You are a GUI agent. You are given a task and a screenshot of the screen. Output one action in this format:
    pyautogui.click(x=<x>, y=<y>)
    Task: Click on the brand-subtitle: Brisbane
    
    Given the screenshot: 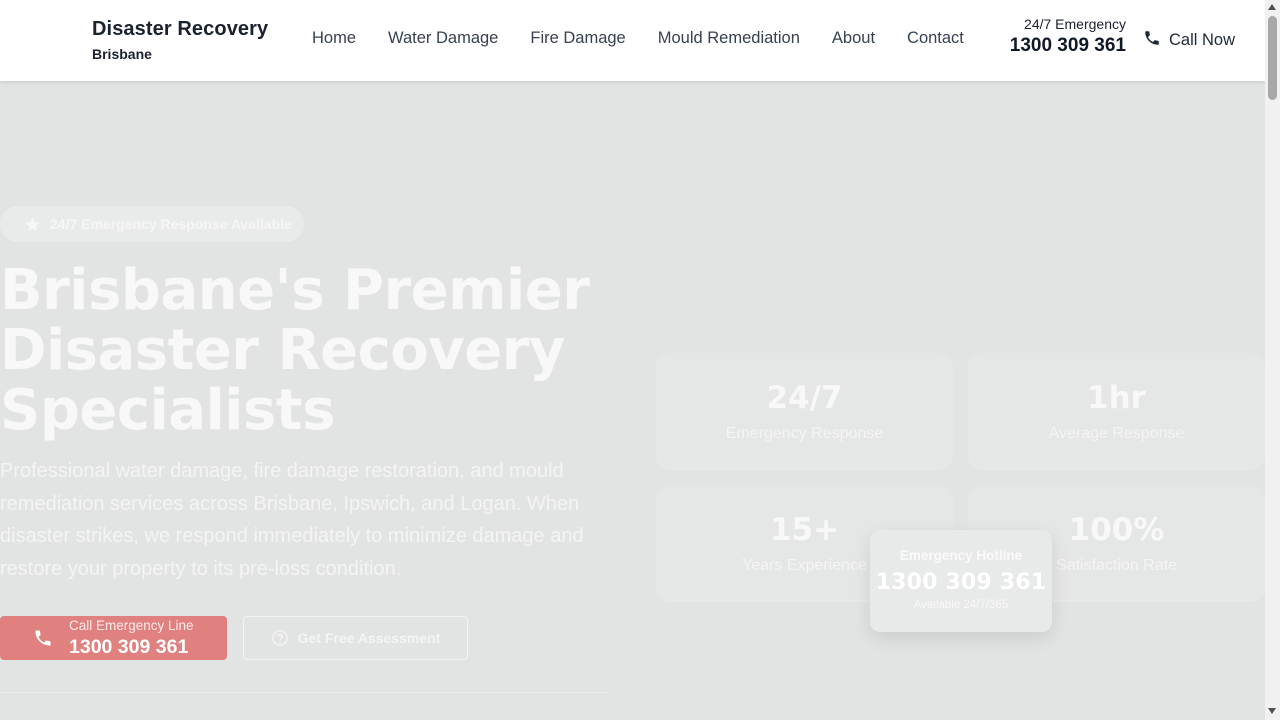 What is the action you would take?
    pyautogui.click(x=122, y=54)
    